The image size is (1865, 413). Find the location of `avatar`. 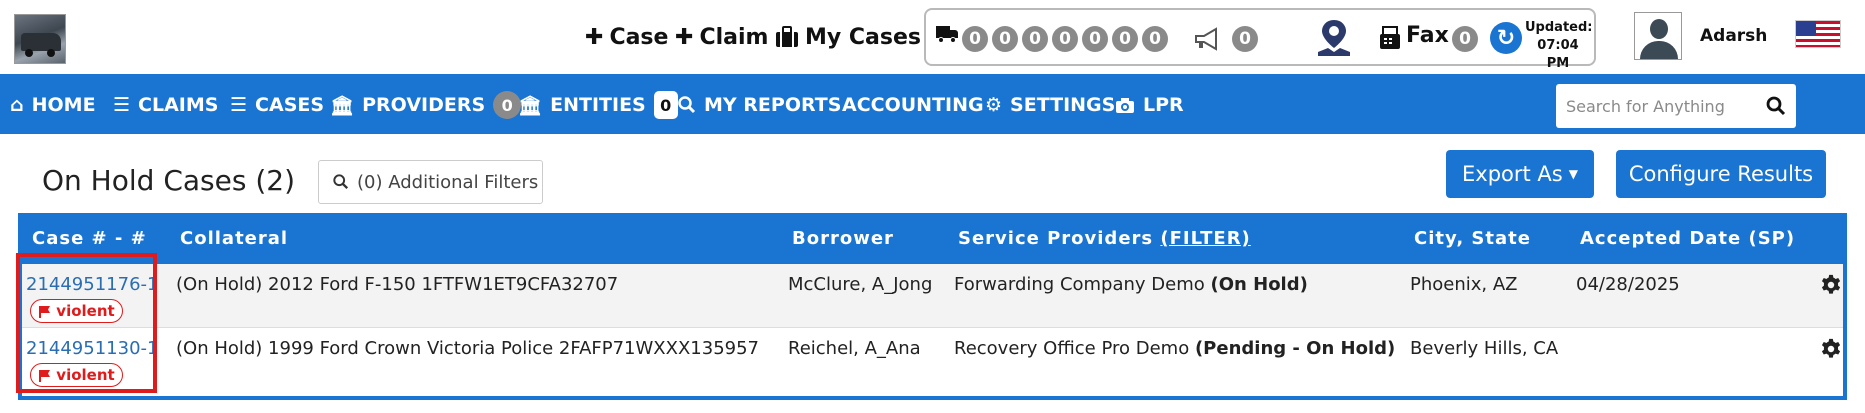

avatar is located at coordinates (1658, 36).